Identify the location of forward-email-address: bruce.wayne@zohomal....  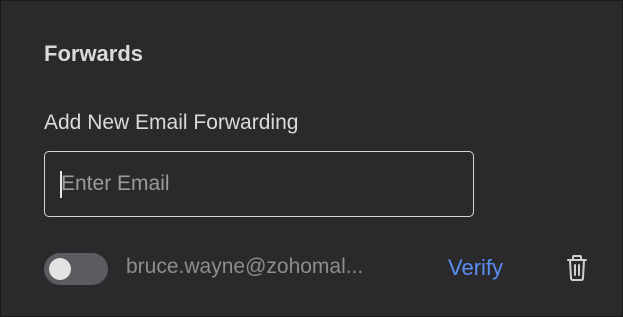
(245, 266).